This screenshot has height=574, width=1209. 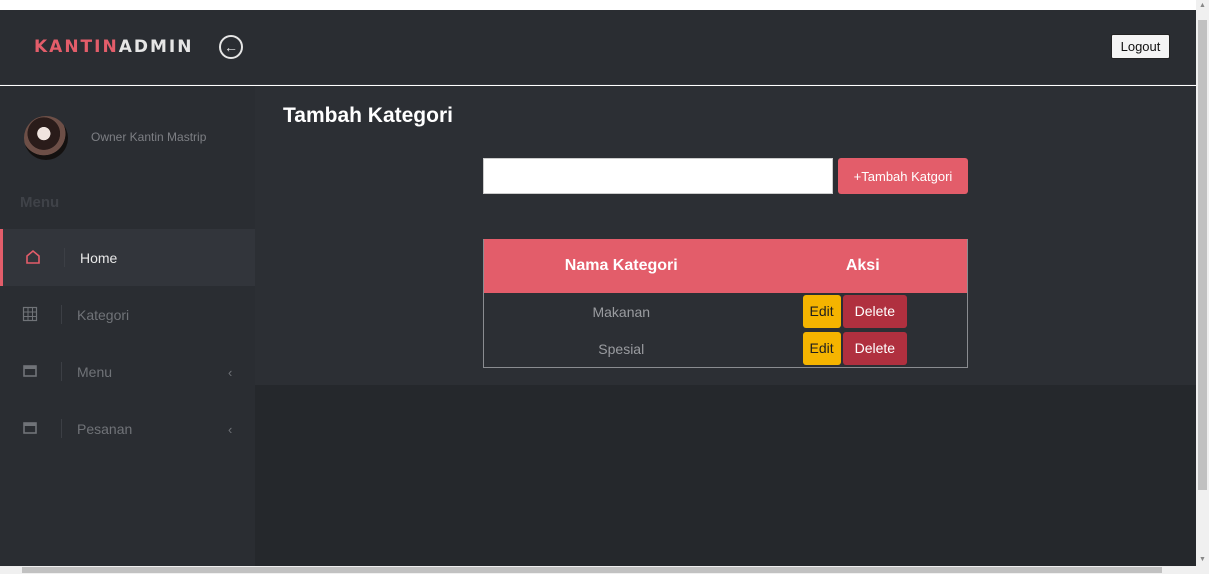 I want to click on user-name: Owner Kantin Mastrip, so click(x=149, y=137).